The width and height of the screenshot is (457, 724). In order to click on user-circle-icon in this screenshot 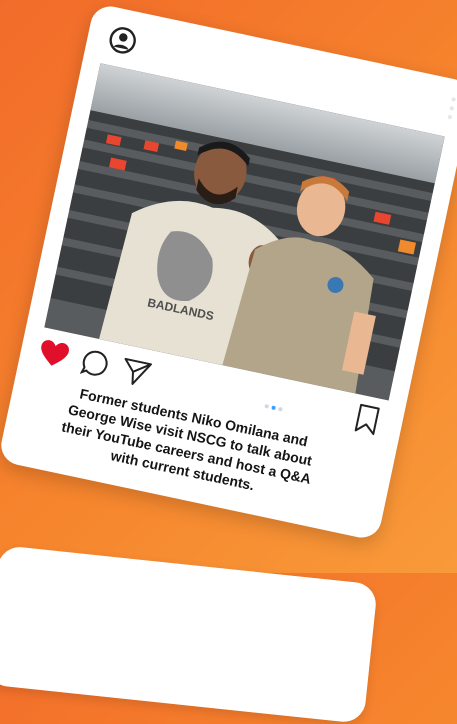, I will do `click(123, 41)`.